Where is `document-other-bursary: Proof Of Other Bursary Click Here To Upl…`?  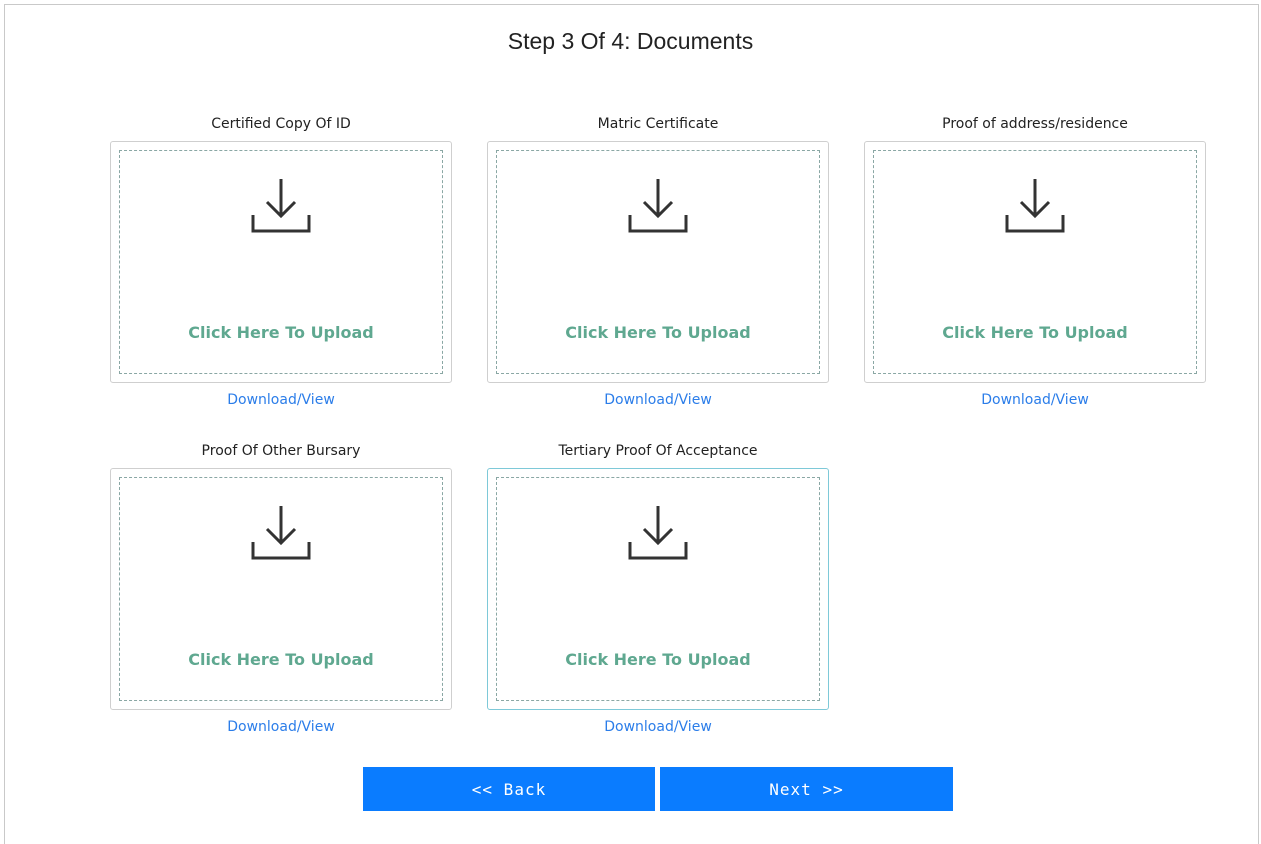 document-other-bursary: Proof Of Other Bursary Click Here To Upl… is located at coordinates (281, 588).